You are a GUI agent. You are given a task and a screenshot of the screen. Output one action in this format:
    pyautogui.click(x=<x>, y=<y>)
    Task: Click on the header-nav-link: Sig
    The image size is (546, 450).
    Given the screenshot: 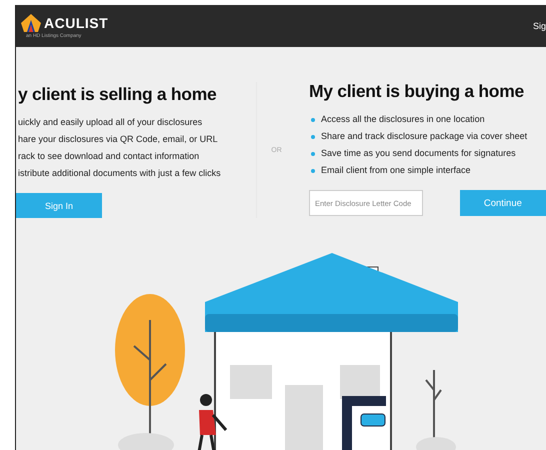 What is the action you would take?
    pyautogui.click(x=539, y=26)
    